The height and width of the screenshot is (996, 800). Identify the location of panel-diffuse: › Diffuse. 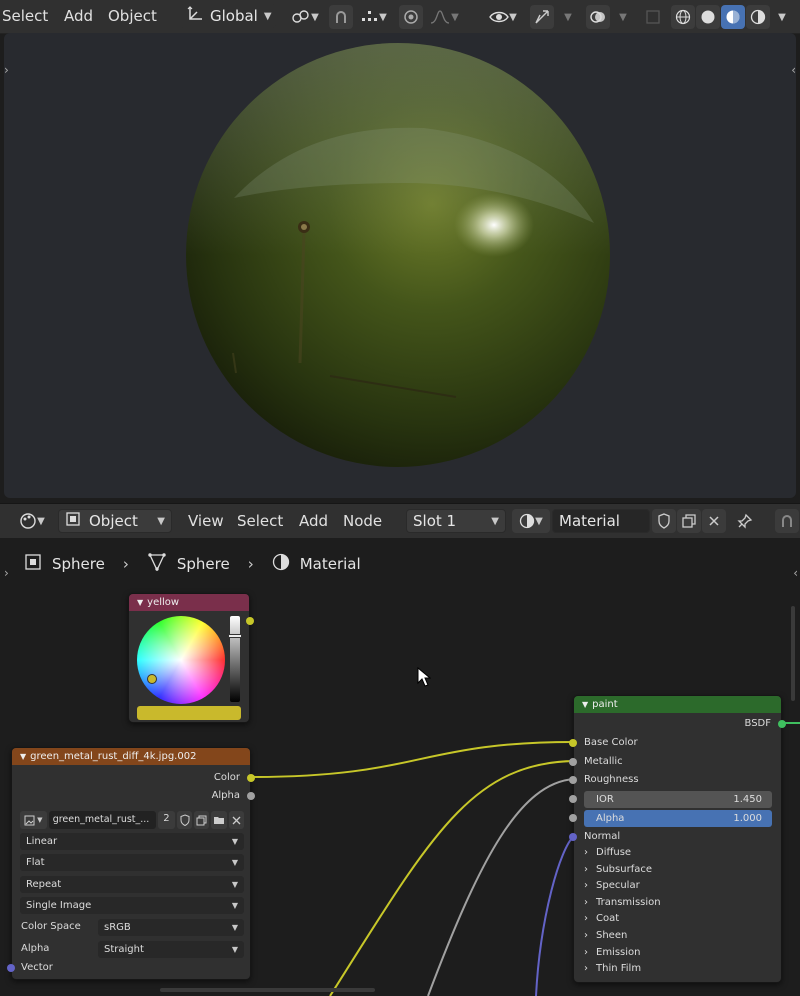
(607, 852).